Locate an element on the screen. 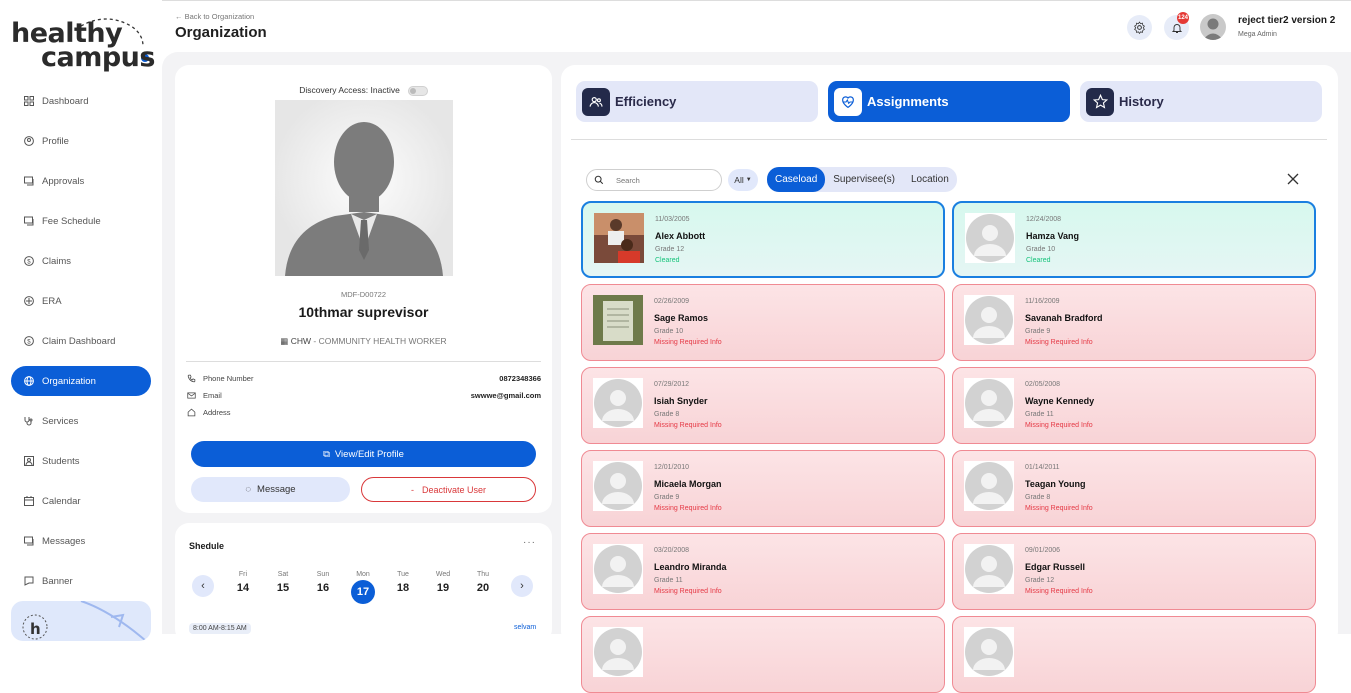  sidebar-item-messages: Messages is located at coordinates (81, 541).